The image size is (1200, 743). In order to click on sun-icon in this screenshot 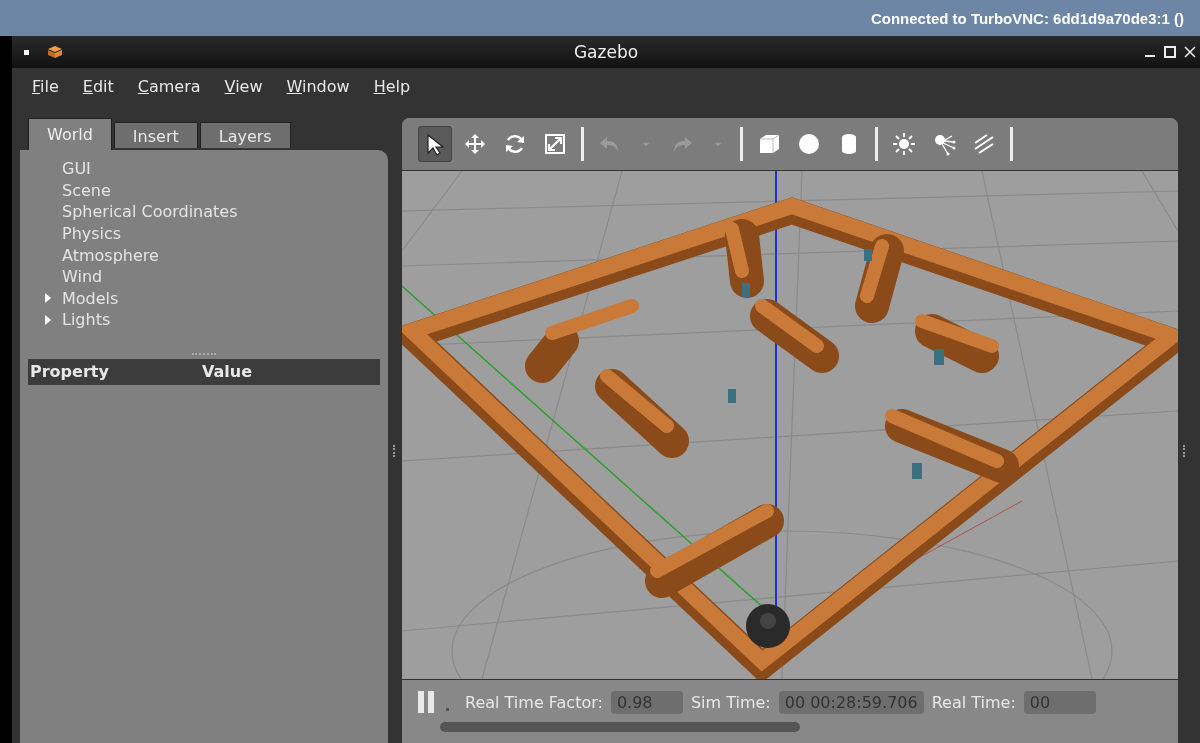, I will do `click(904, 144)`.